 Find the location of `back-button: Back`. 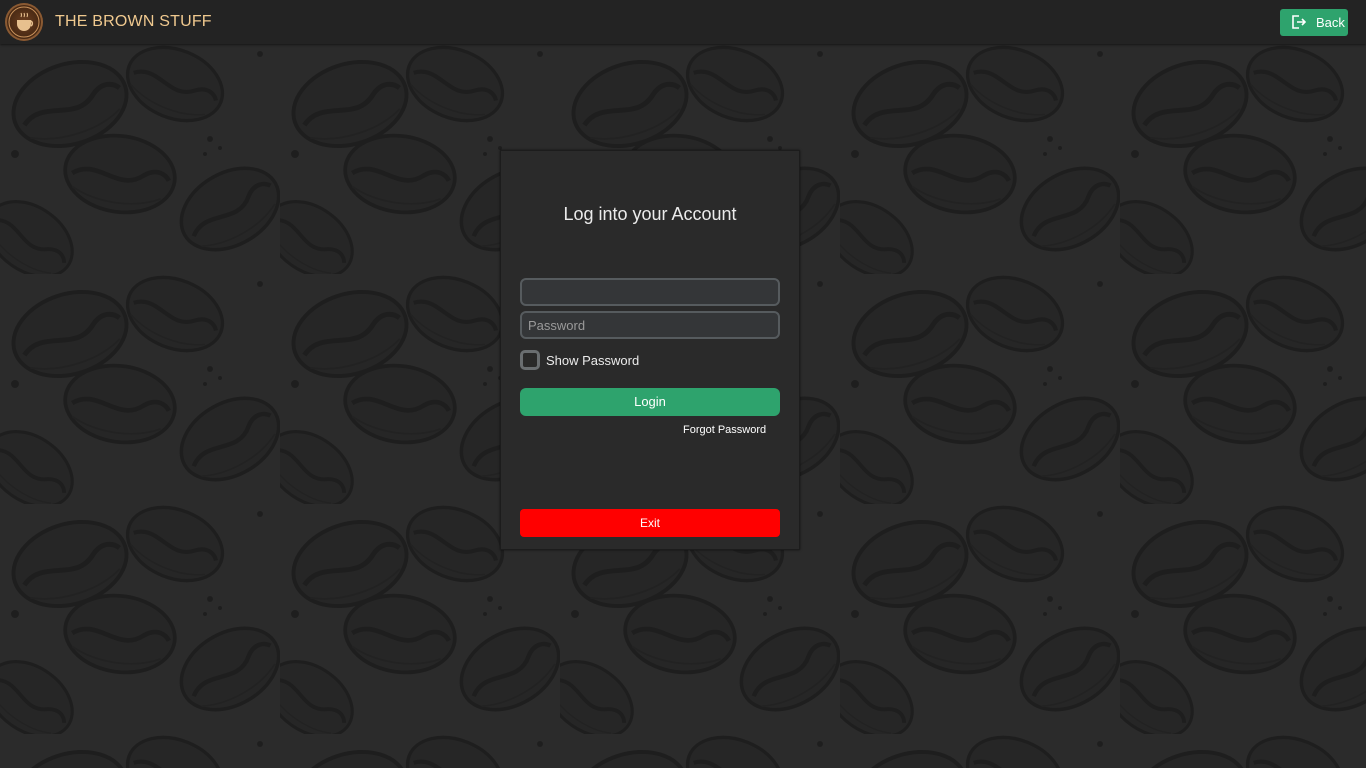

back-button: Back is located at coordinates (1314, 22).